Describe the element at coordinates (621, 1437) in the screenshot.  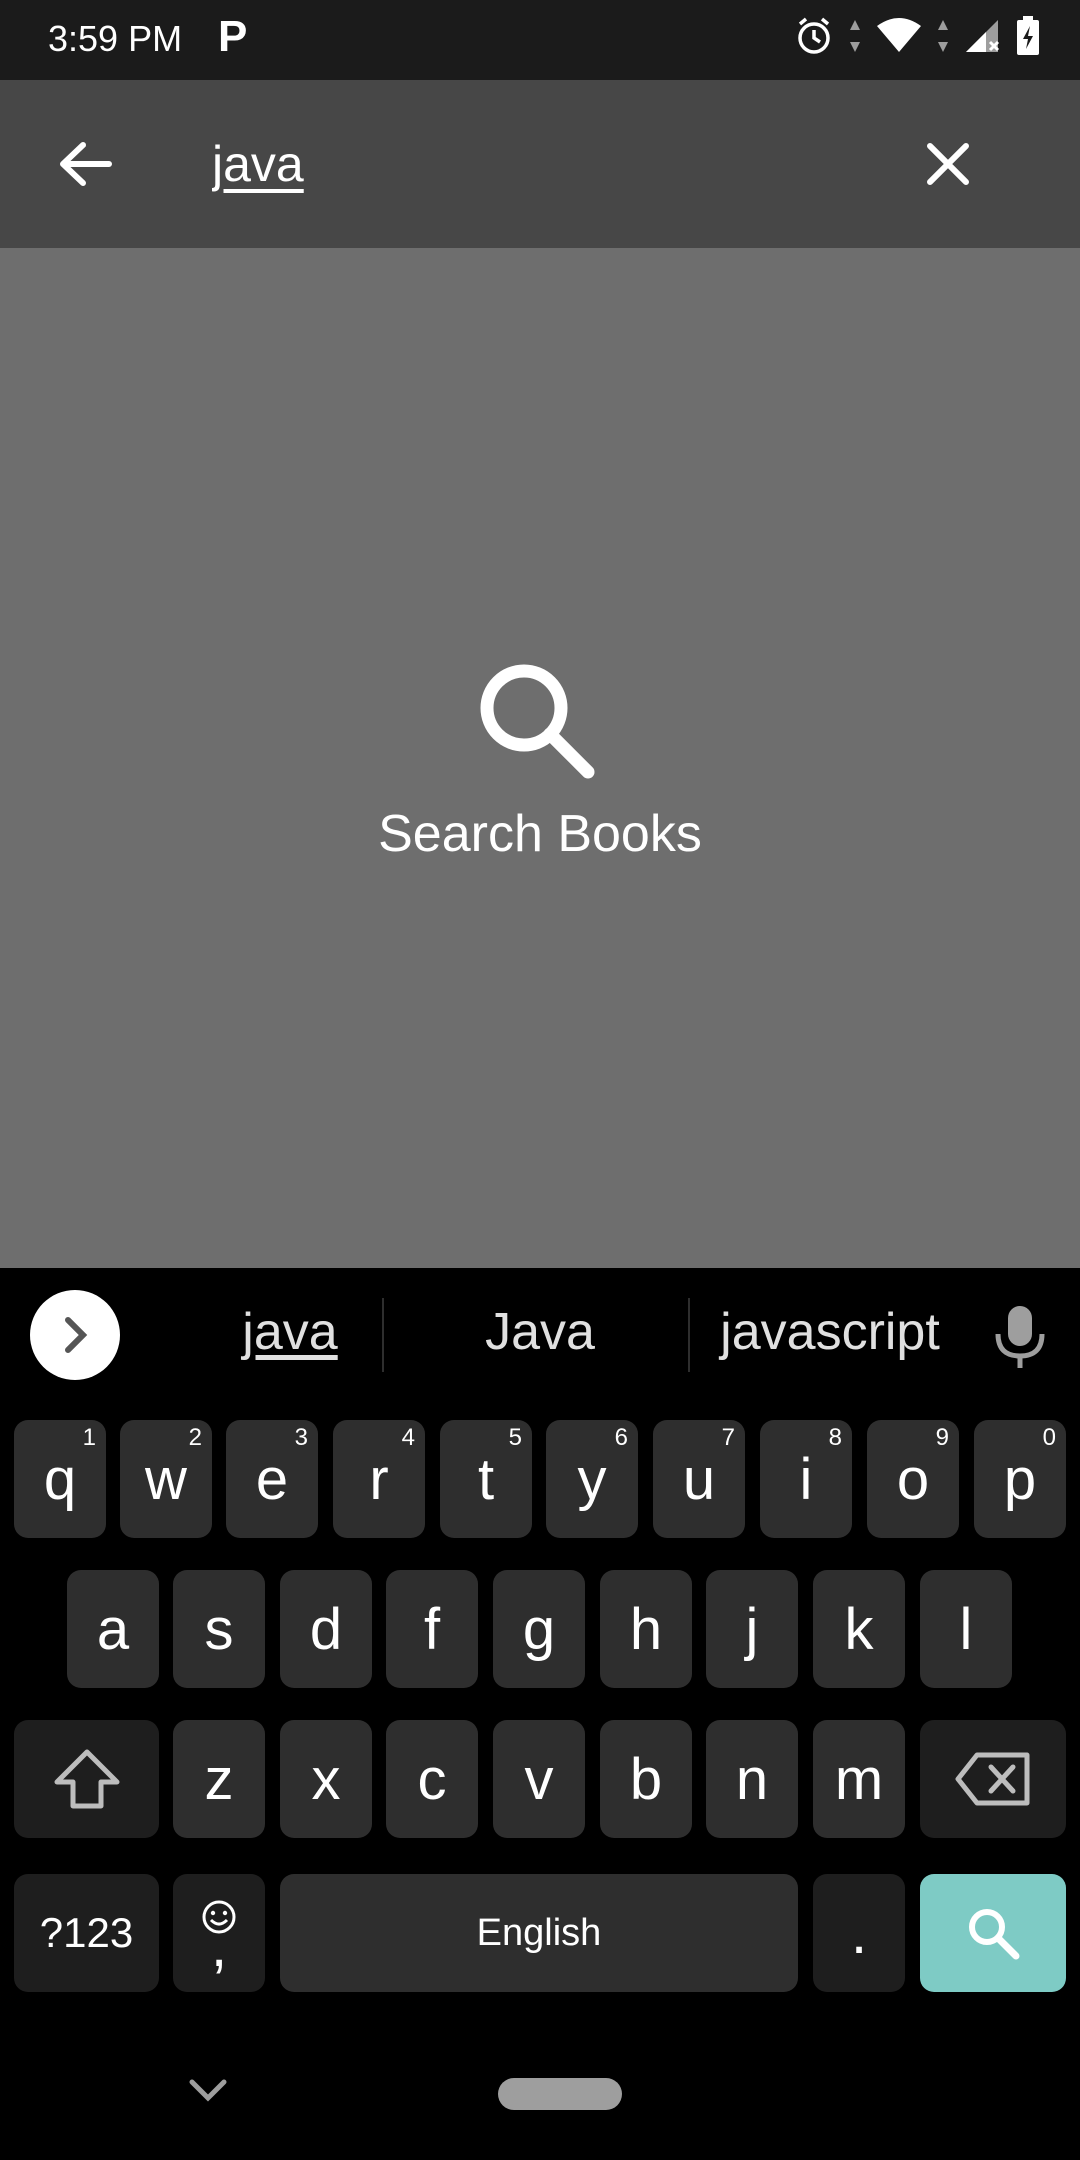
I see `key-hint: 6` at that location.